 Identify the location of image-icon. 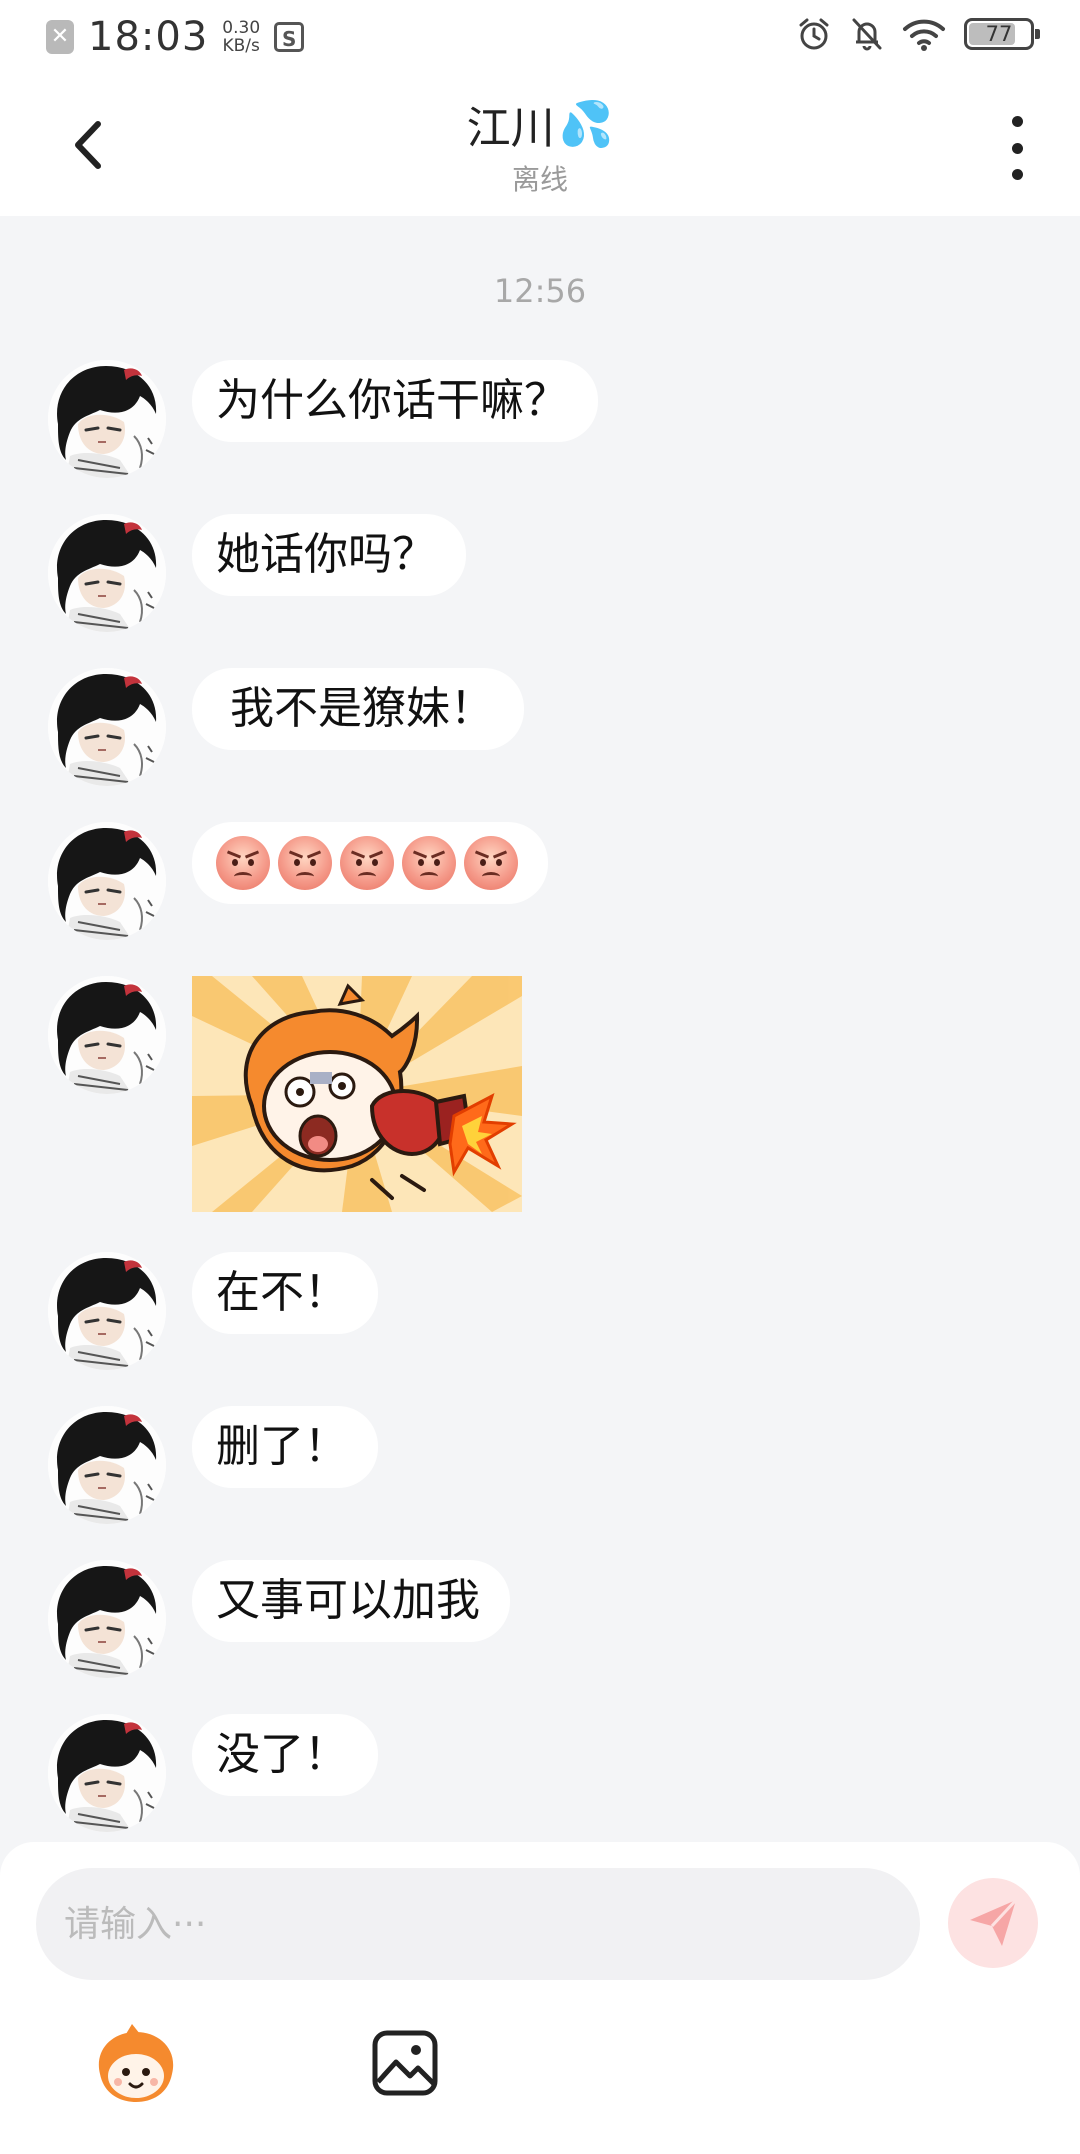
(405, 2063).